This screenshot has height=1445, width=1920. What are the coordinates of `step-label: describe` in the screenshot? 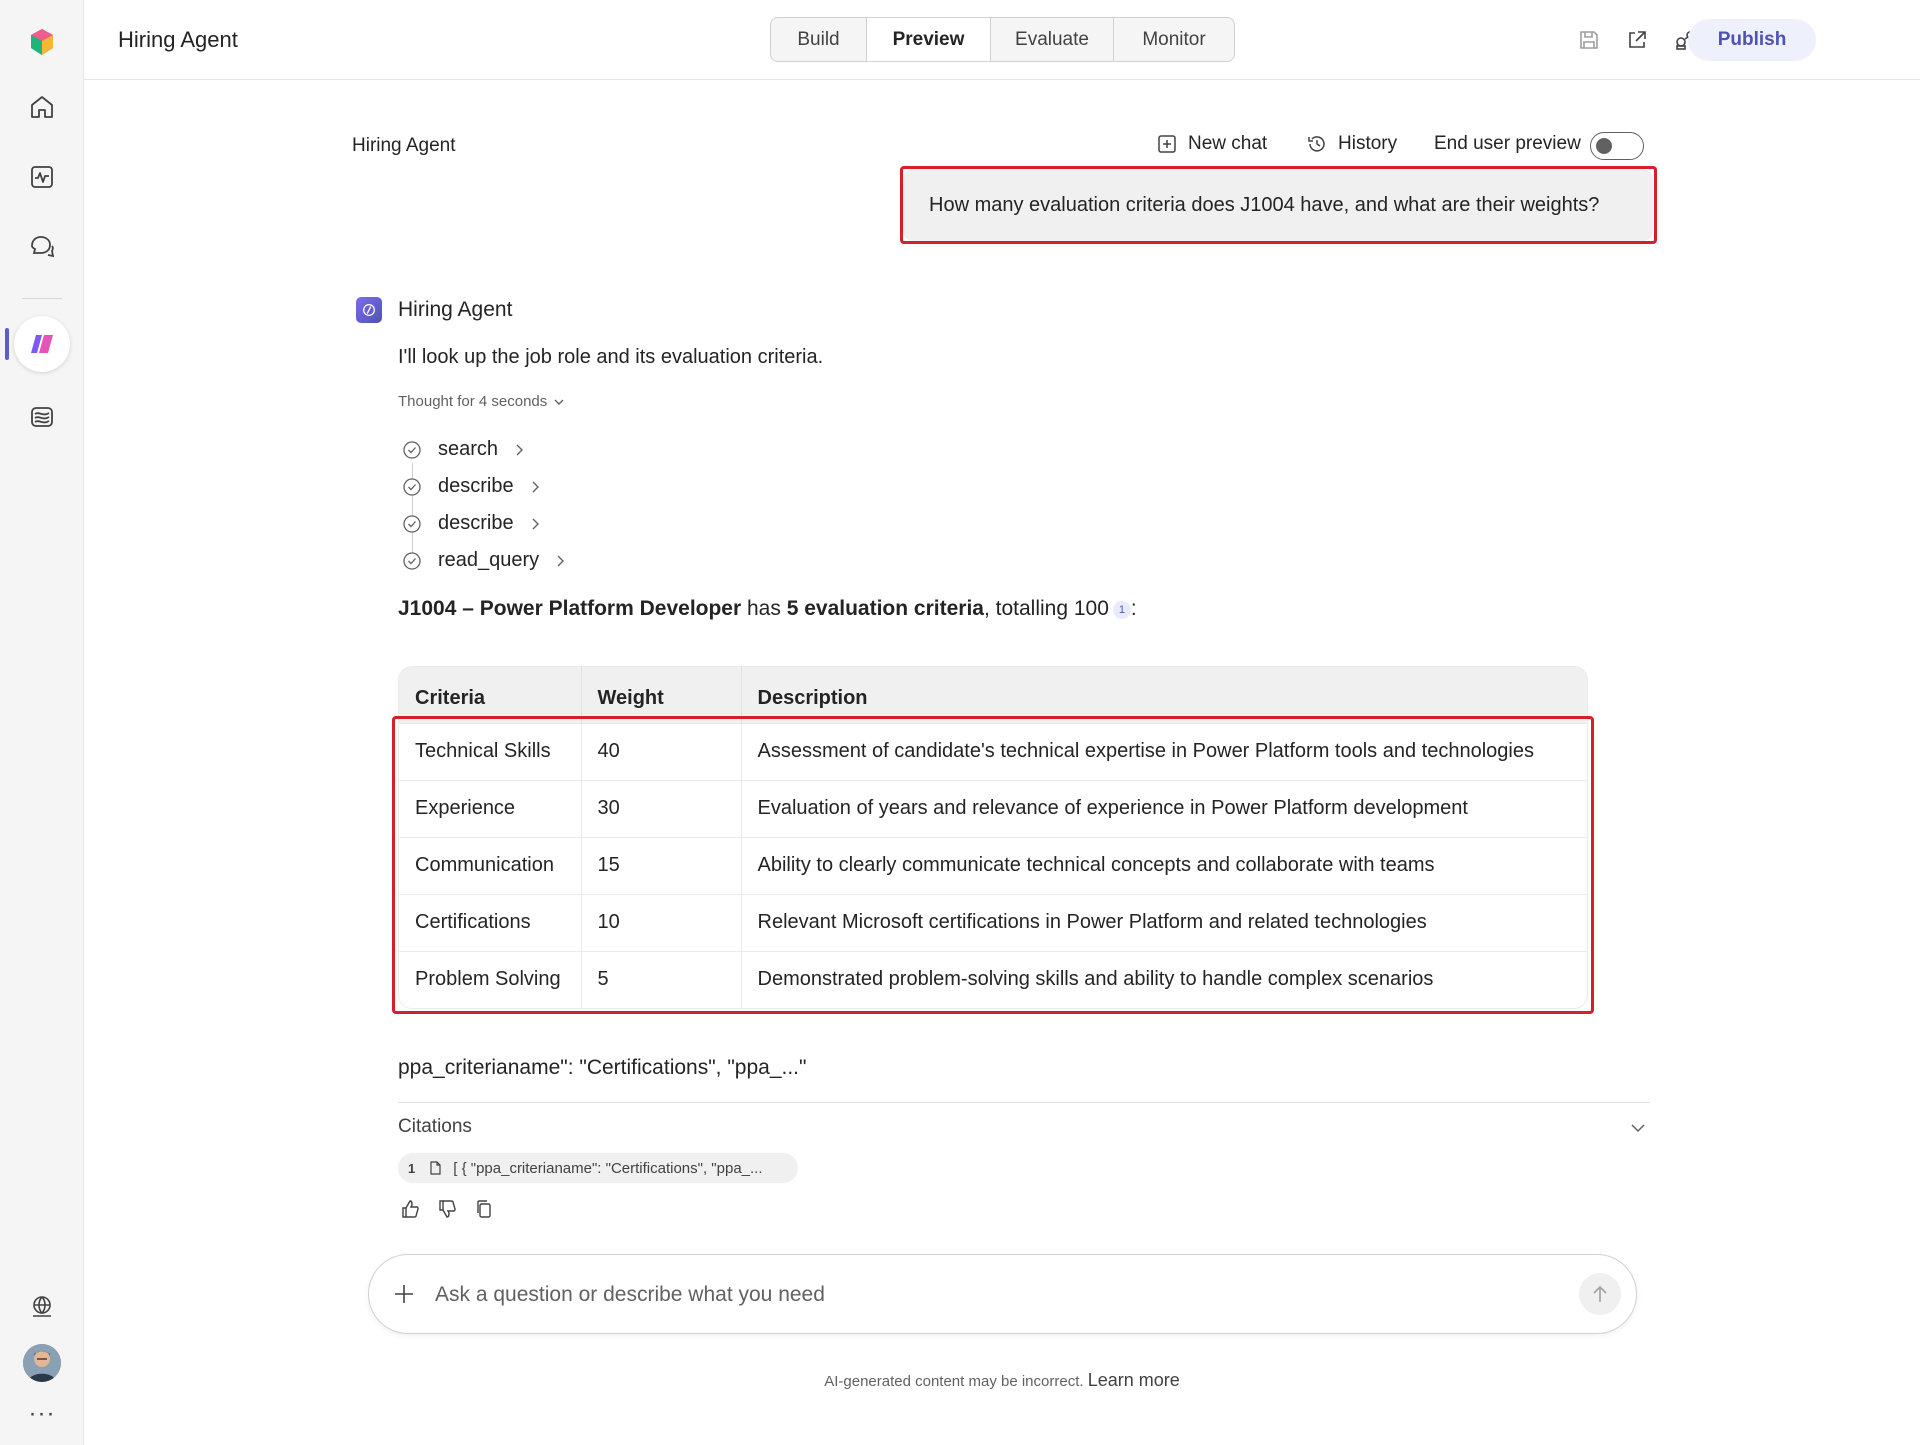 It's located at (476, 486).